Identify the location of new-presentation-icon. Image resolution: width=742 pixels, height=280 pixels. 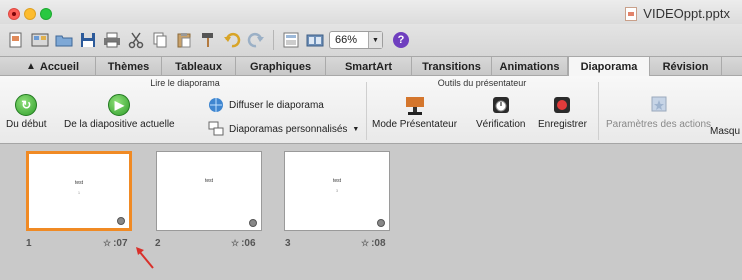
(16, 40).